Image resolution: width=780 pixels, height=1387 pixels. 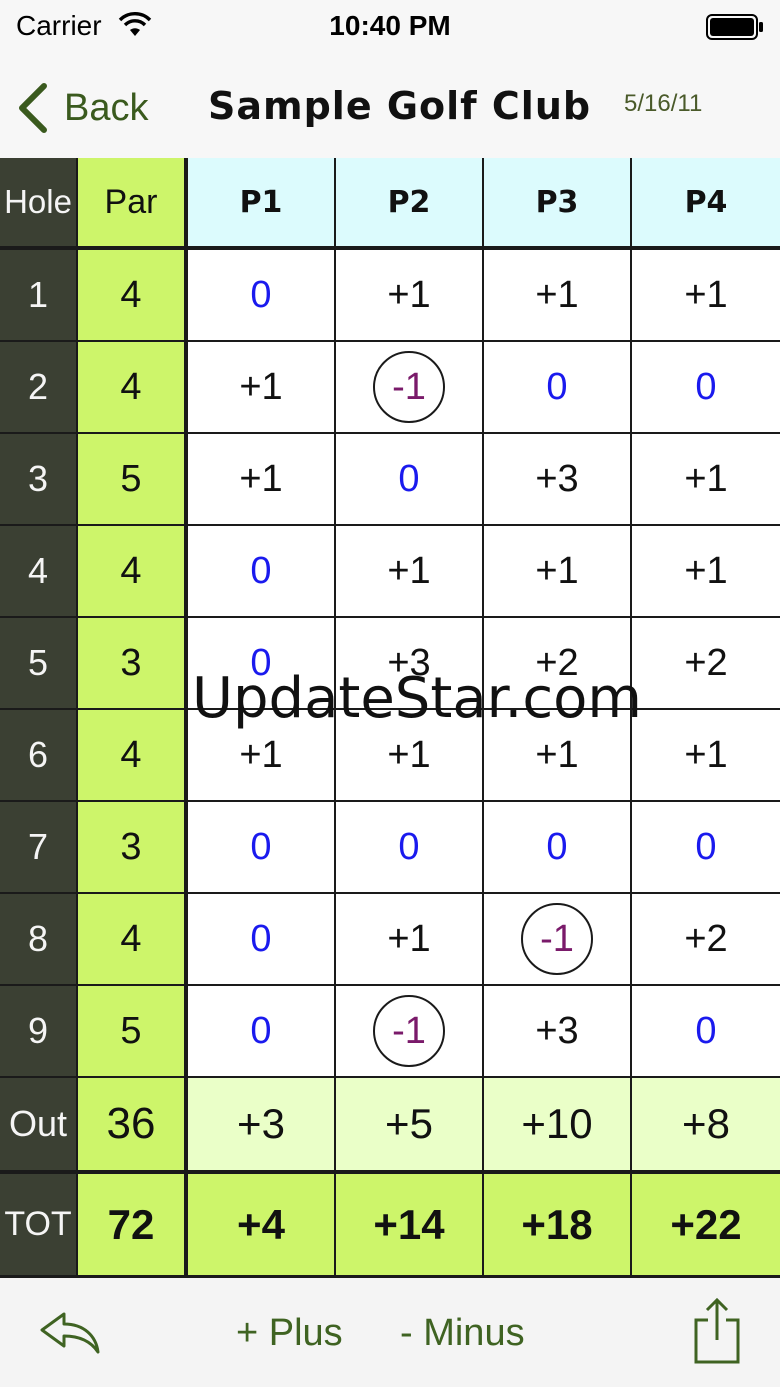 I want to click on out-score-p3: +10, so click(x=558, y=1126).